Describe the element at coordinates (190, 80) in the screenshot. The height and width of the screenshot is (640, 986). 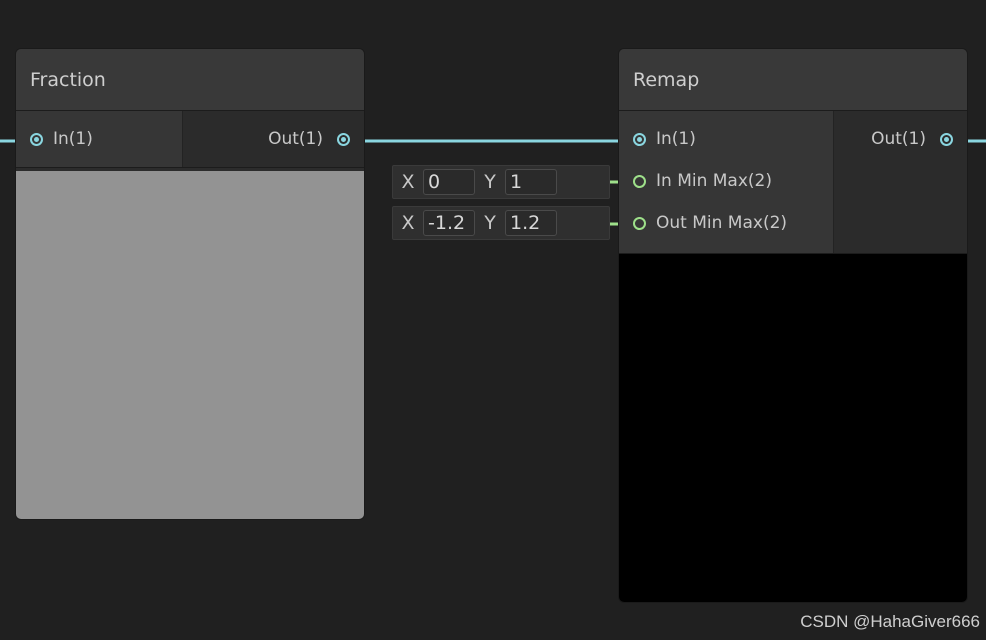
I see `fraction-node-title: Fraction` at that location.